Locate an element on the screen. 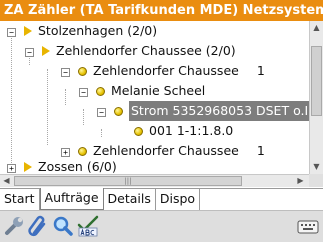 Image resolution: width=323 pixels, height=242 pixels. tab-bar: Start Aufträge Details Dispo is located at coordinates (161, 199).